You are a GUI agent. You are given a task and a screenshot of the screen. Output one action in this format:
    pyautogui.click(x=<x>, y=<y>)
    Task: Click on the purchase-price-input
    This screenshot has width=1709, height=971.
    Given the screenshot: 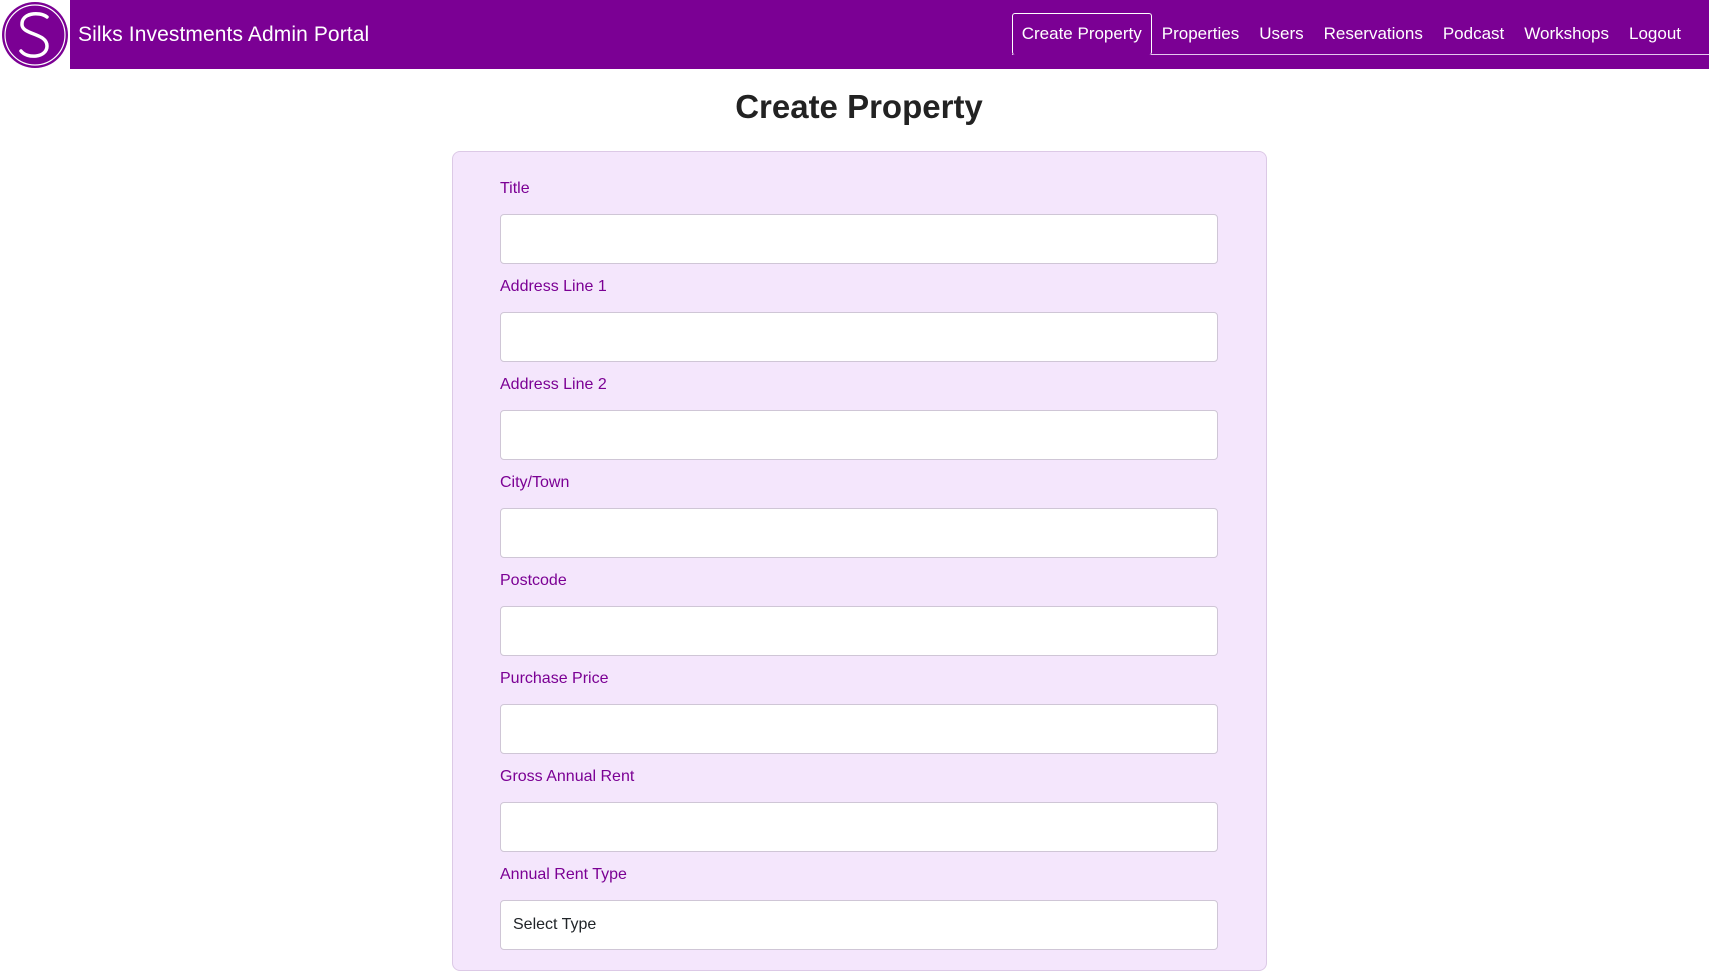 What is the action you would take?
    pyautogui.click(x=859, y=729)
    